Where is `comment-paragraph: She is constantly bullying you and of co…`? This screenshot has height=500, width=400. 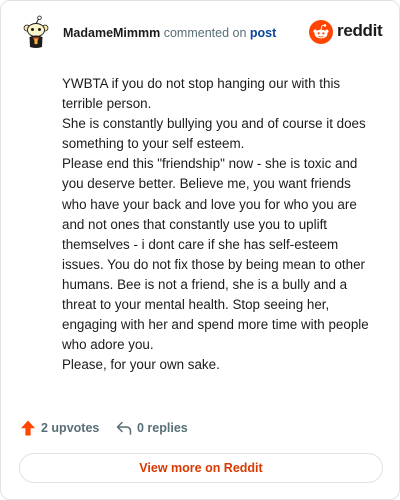 comment-paragraph: She is constantly bullying you and of co… is located at coordinates (214, 134).